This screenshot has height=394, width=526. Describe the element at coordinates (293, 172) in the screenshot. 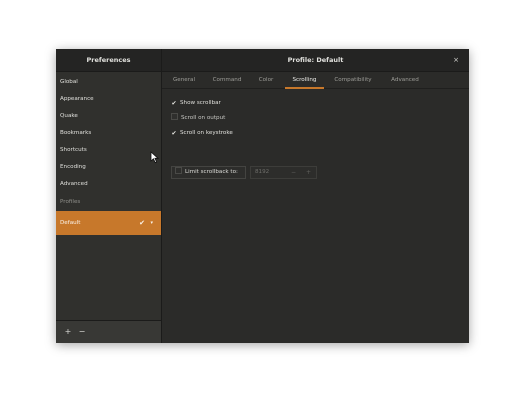

I see `scrollback-decrease-icon: −` at that location.